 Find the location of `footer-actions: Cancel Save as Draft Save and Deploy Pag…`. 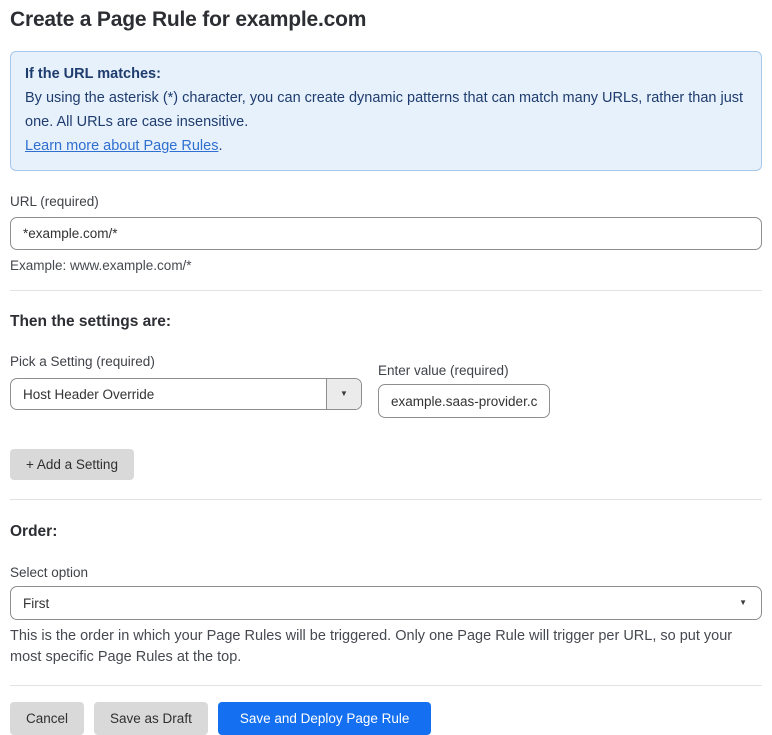

footer-actions: Cancel Save as Draft Save and Deploy Pag… is located at coordinates (386, 718).